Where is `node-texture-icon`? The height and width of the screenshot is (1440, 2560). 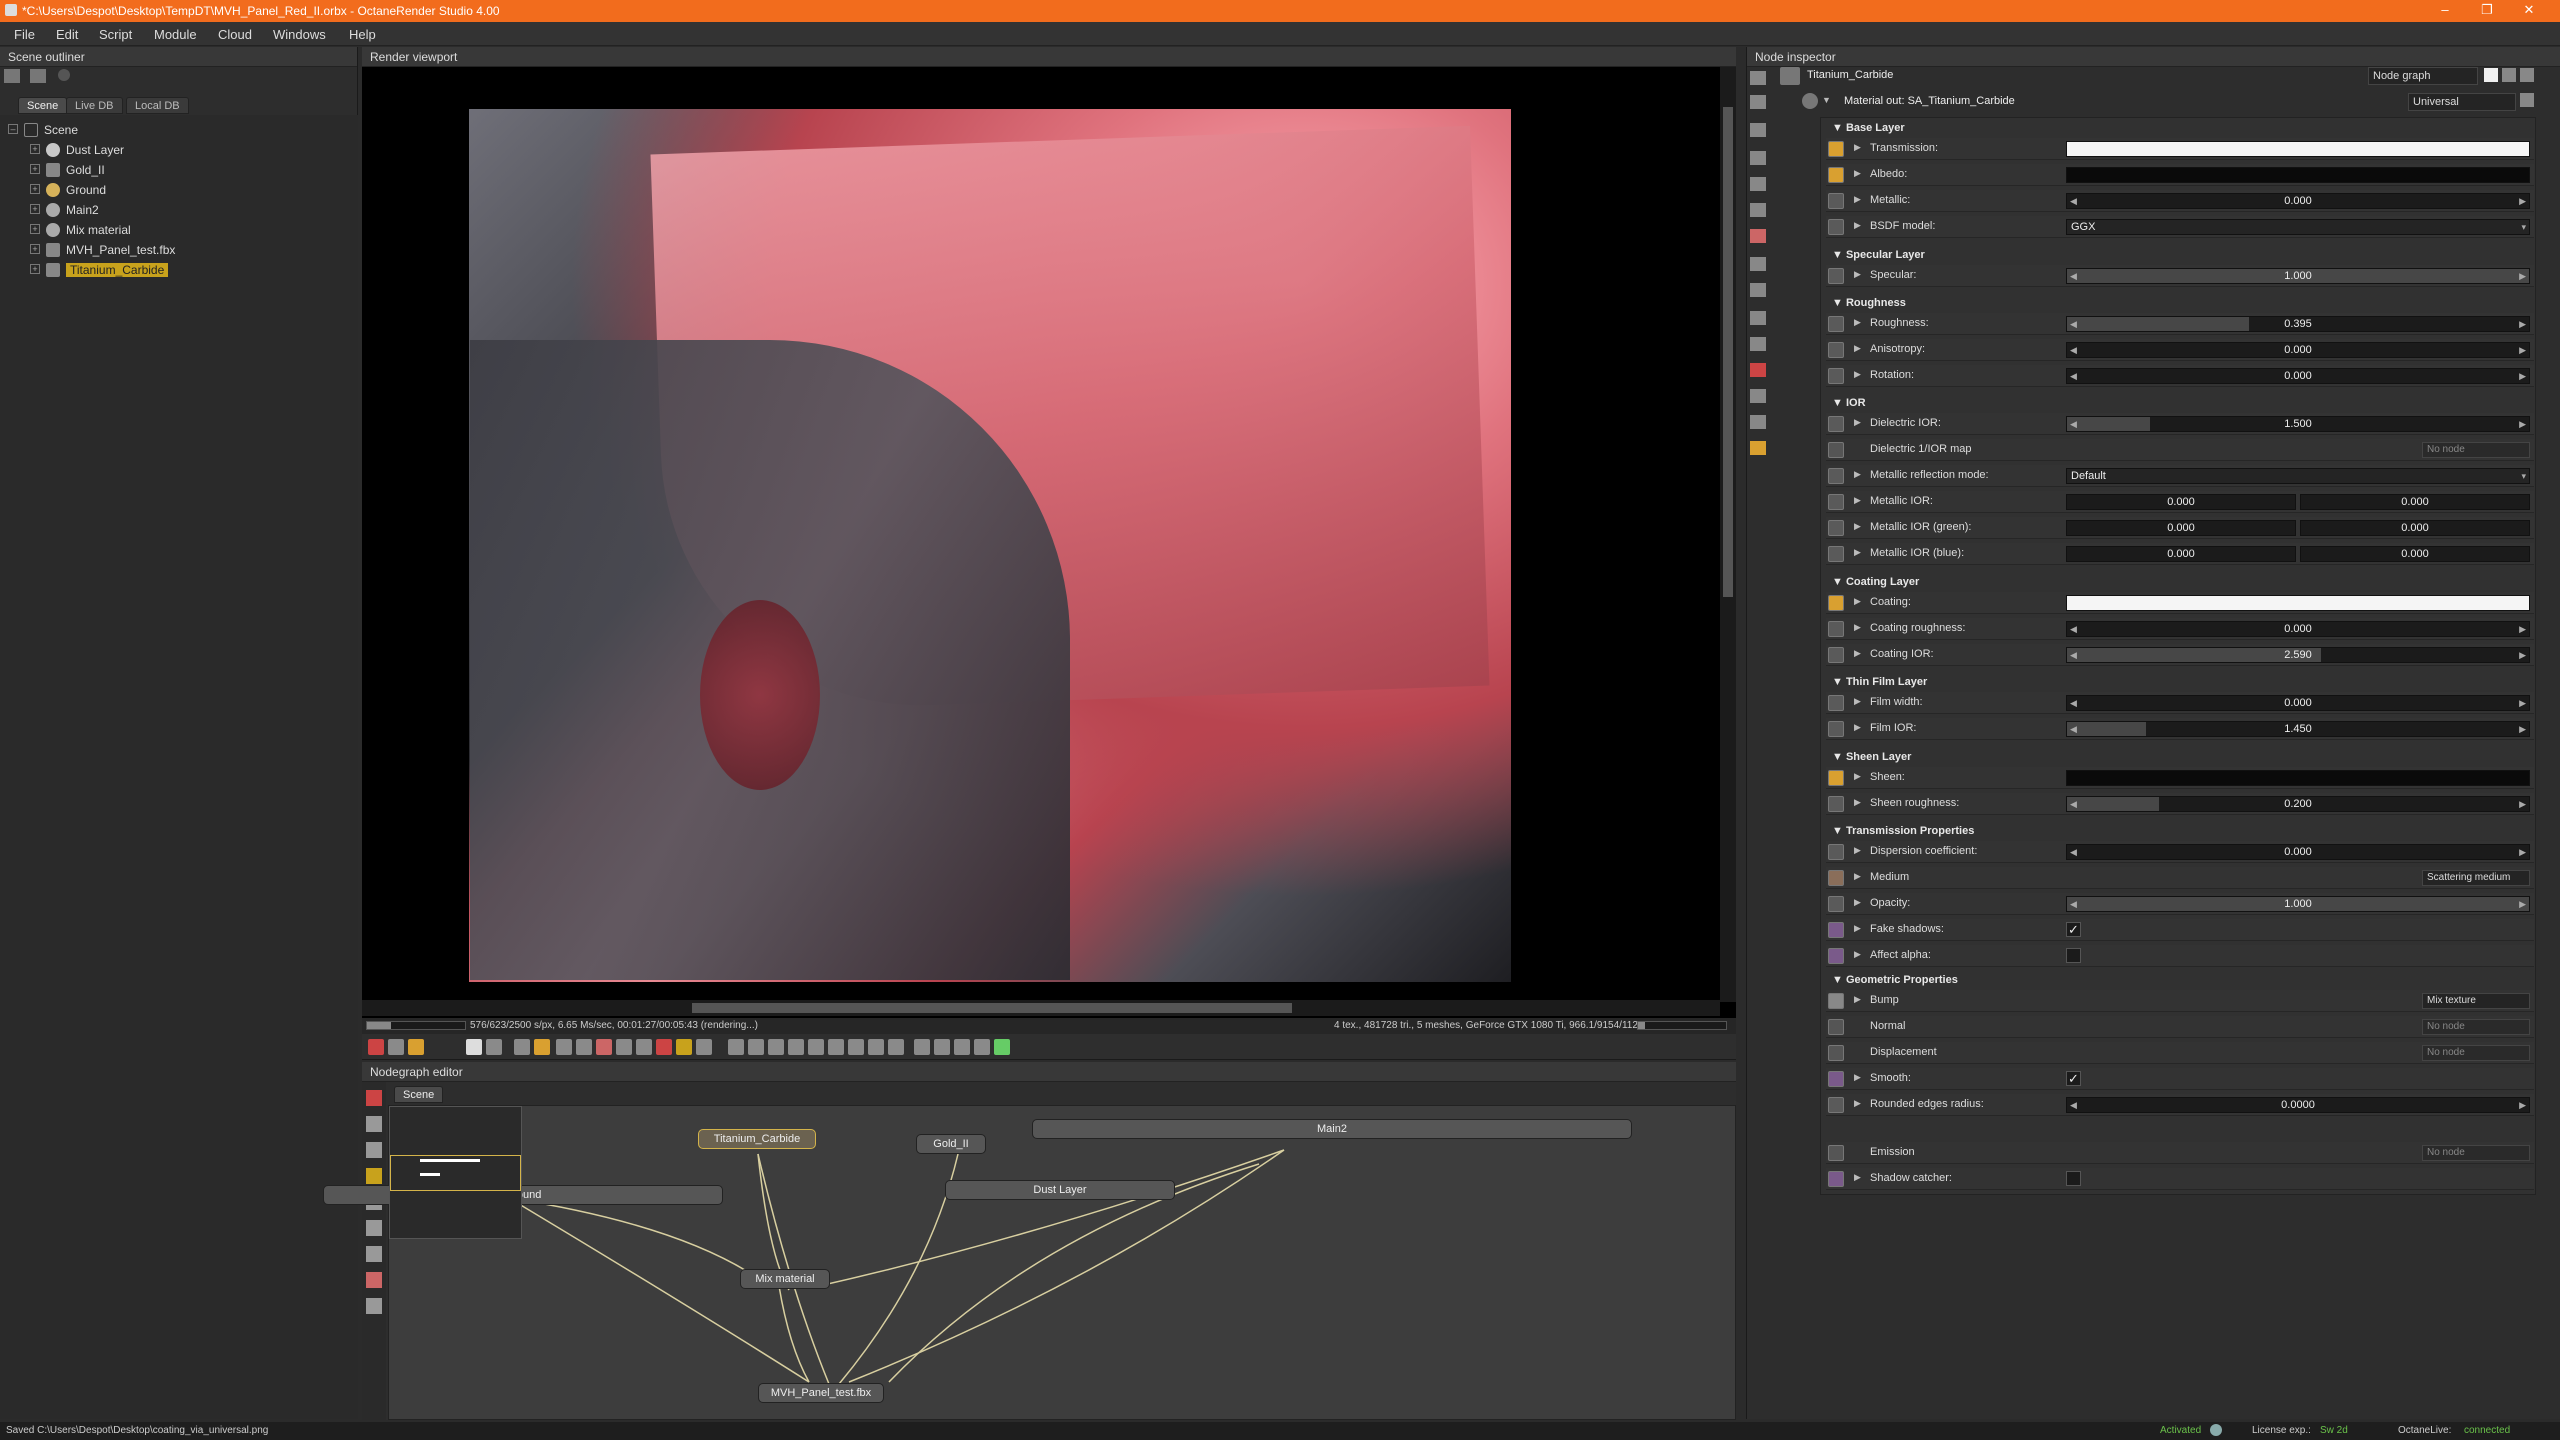
node-texture-icon is located at coordinates (374, 1228).